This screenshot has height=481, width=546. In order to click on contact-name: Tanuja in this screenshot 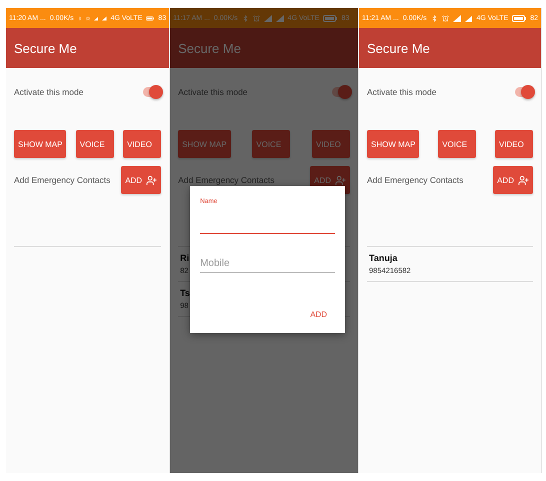, I will do `click(383, 258)`.